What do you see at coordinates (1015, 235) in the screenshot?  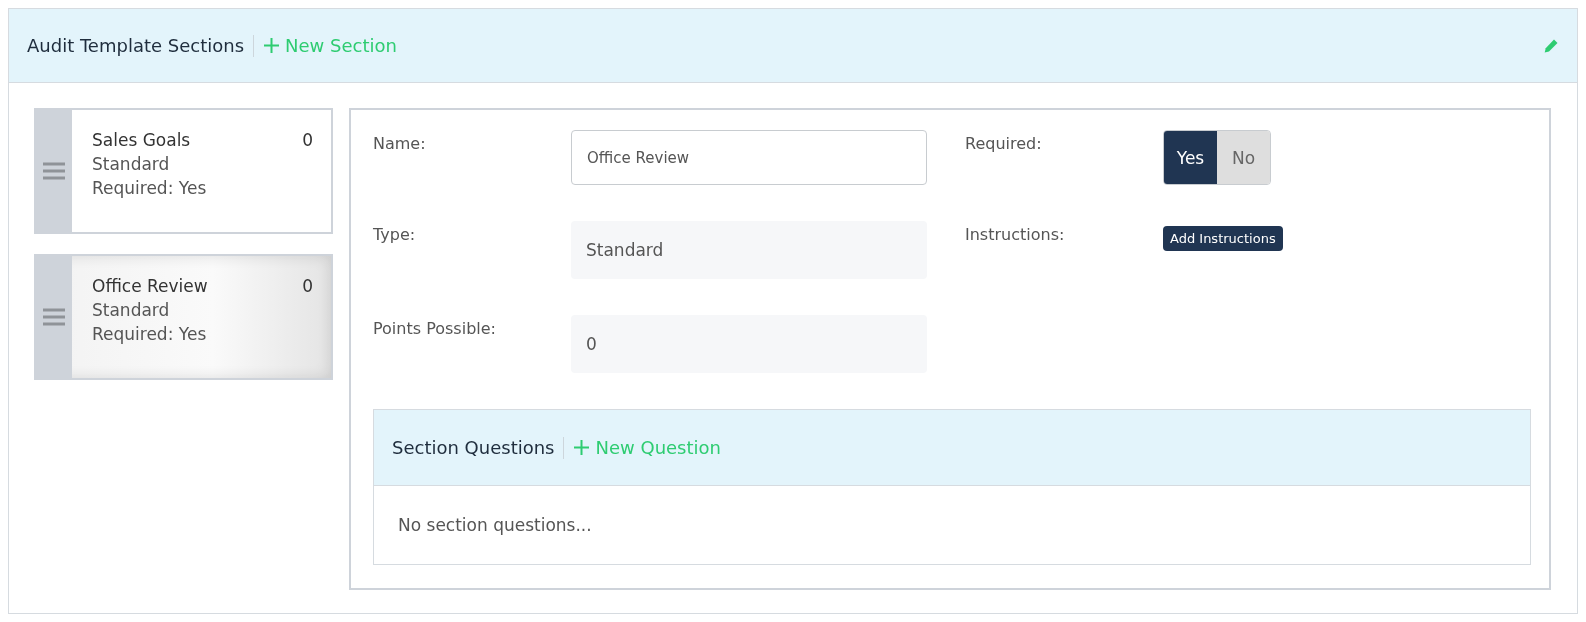 I see `field-label: Instructions:` at bounding box center [1015, 235].